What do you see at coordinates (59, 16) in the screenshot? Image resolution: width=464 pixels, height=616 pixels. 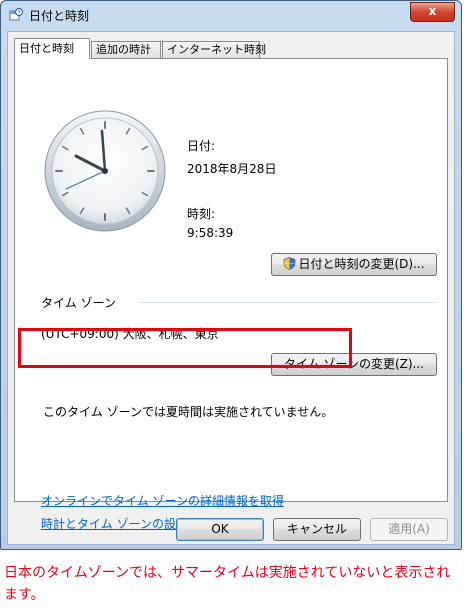 I see `window-title: 日付と時刻` at bounding box center [59, 16].